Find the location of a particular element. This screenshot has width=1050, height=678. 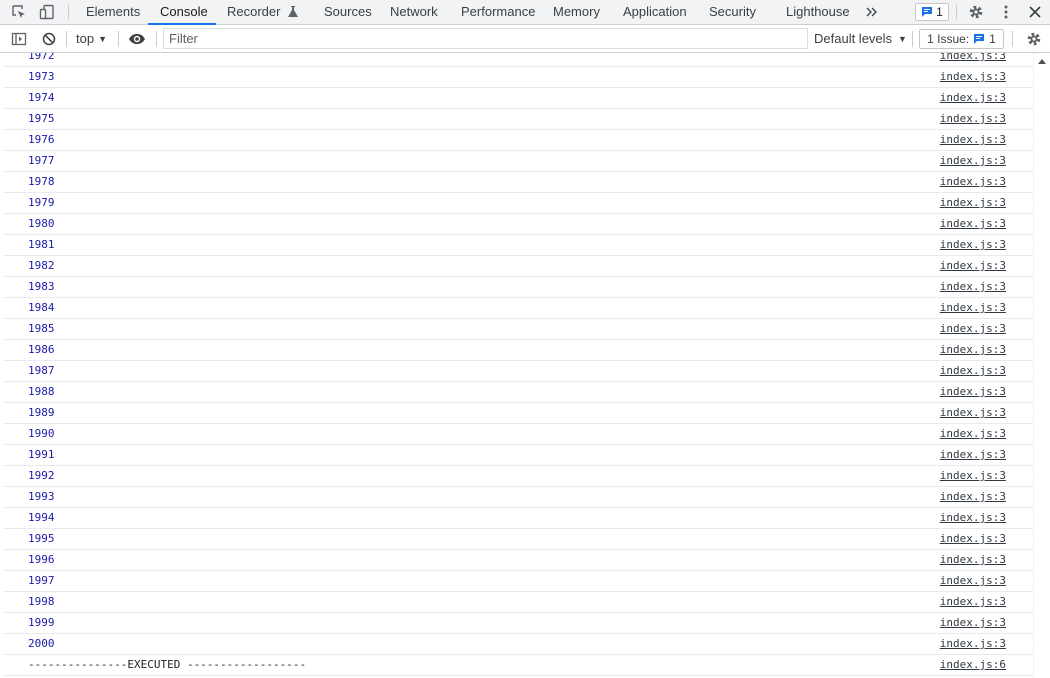

flask-icon is located at coordinates (293, 14).